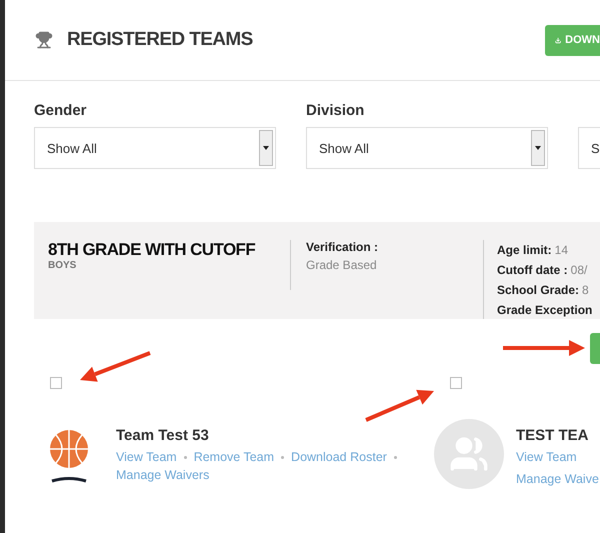  Describe the element at coordinates (339, 457) in the screenshot. I see `team-link: Download Roster` at that location.